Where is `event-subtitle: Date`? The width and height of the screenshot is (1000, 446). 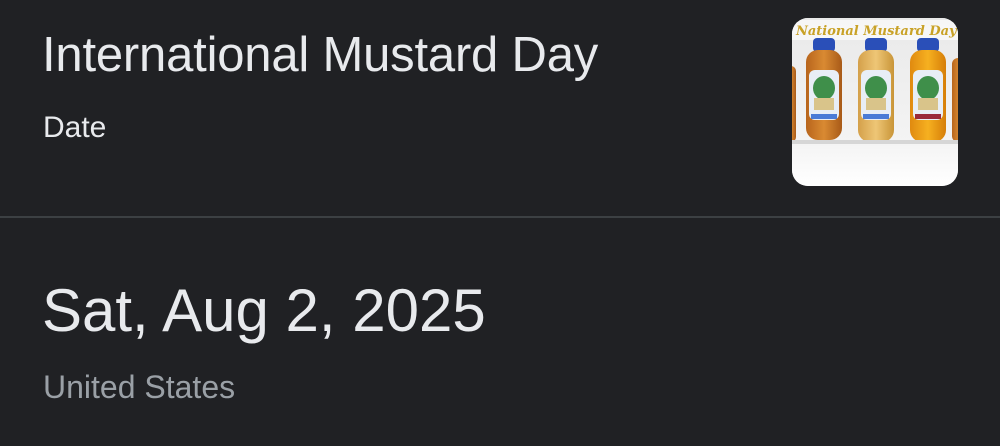 event-subtitle: Date is located at coordinates (75, 127).